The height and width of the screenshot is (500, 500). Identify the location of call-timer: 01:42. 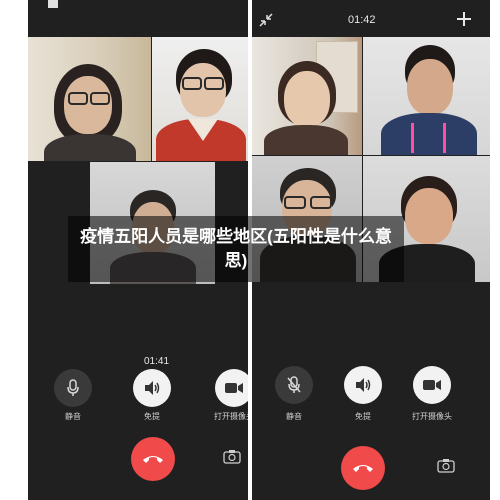
(362, 20).